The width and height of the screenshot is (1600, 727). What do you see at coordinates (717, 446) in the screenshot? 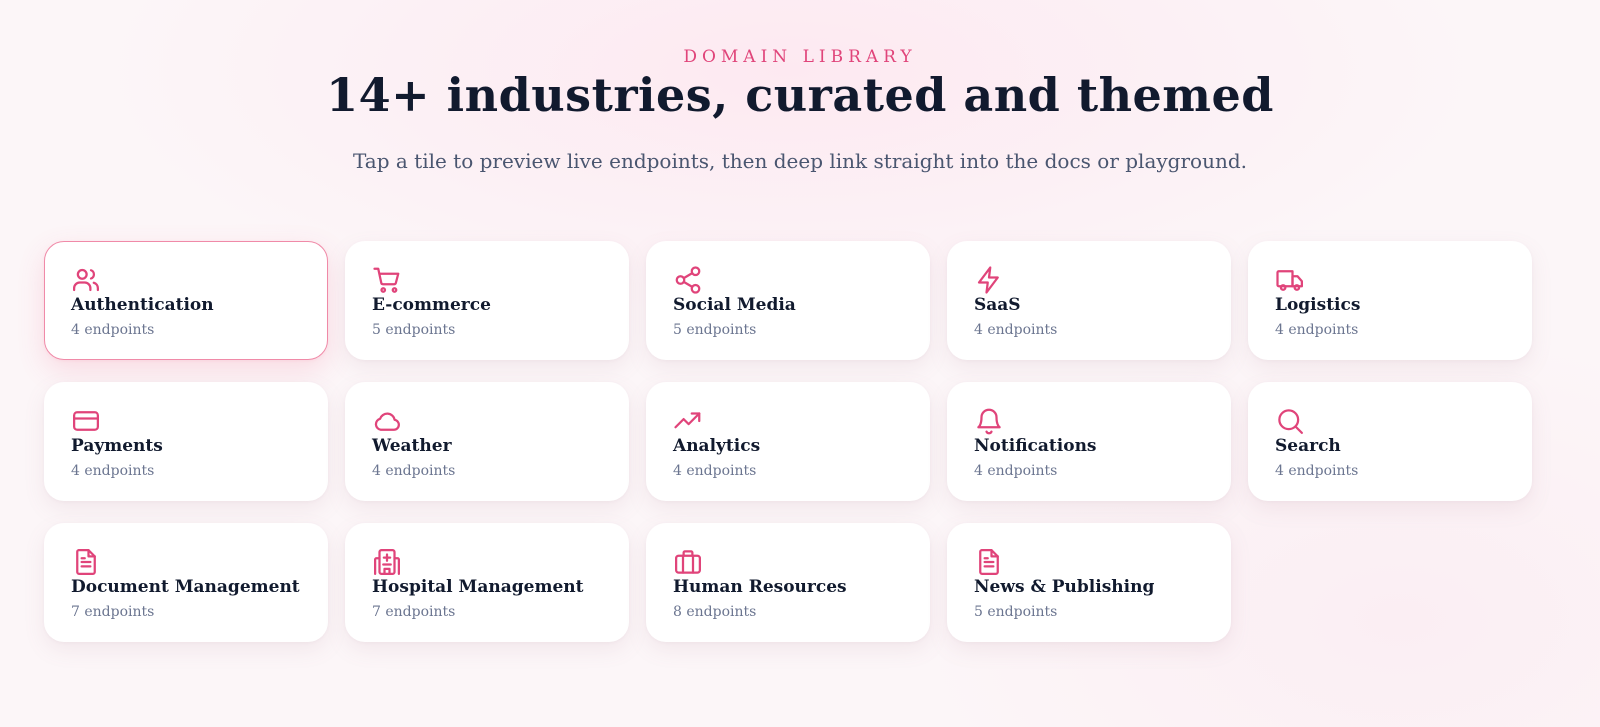
I see `domain-tile-name: Analytics` at bounding box center [717, 446].